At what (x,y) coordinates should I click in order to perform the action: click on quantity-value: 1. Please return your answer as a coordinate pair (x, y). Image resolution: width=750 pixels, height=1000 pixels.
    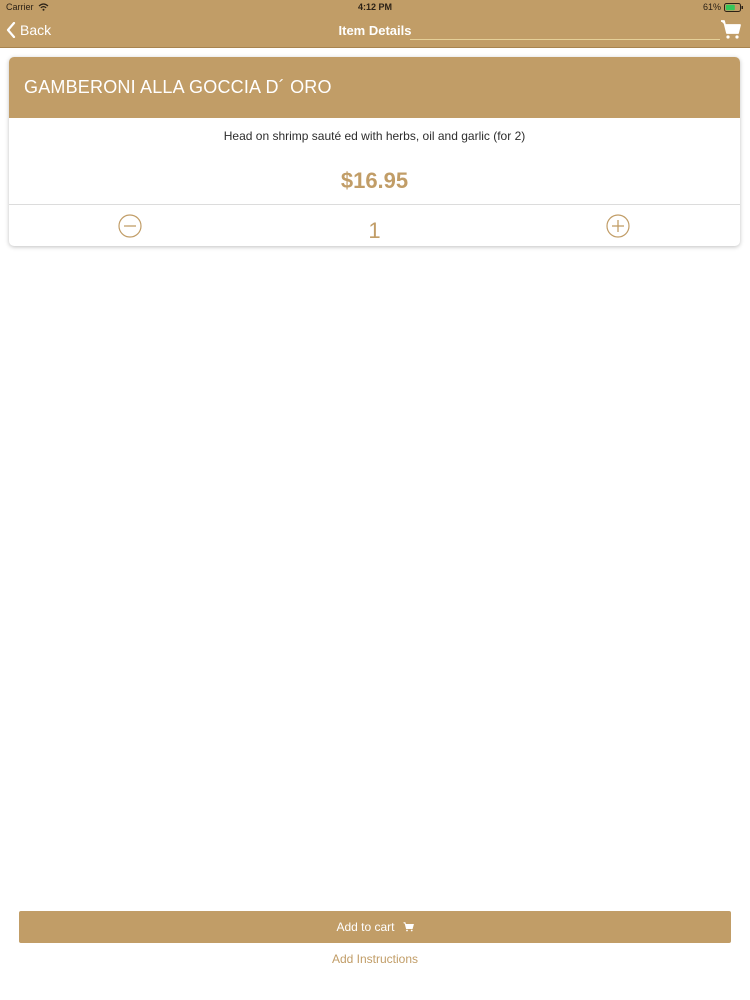
    Looking at the image, I should click on (374, 230).